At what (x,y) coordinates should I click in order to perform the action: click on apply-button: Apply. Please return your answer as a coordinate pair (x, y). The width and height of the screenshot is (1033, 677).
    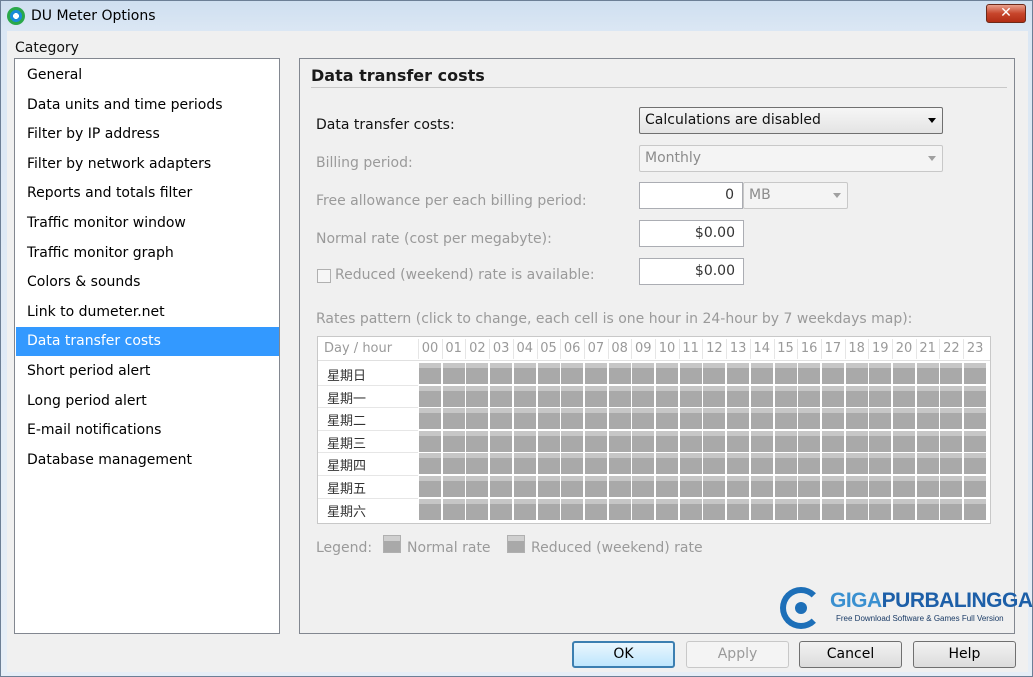
    Looking at the image, I should click on (737, 654).